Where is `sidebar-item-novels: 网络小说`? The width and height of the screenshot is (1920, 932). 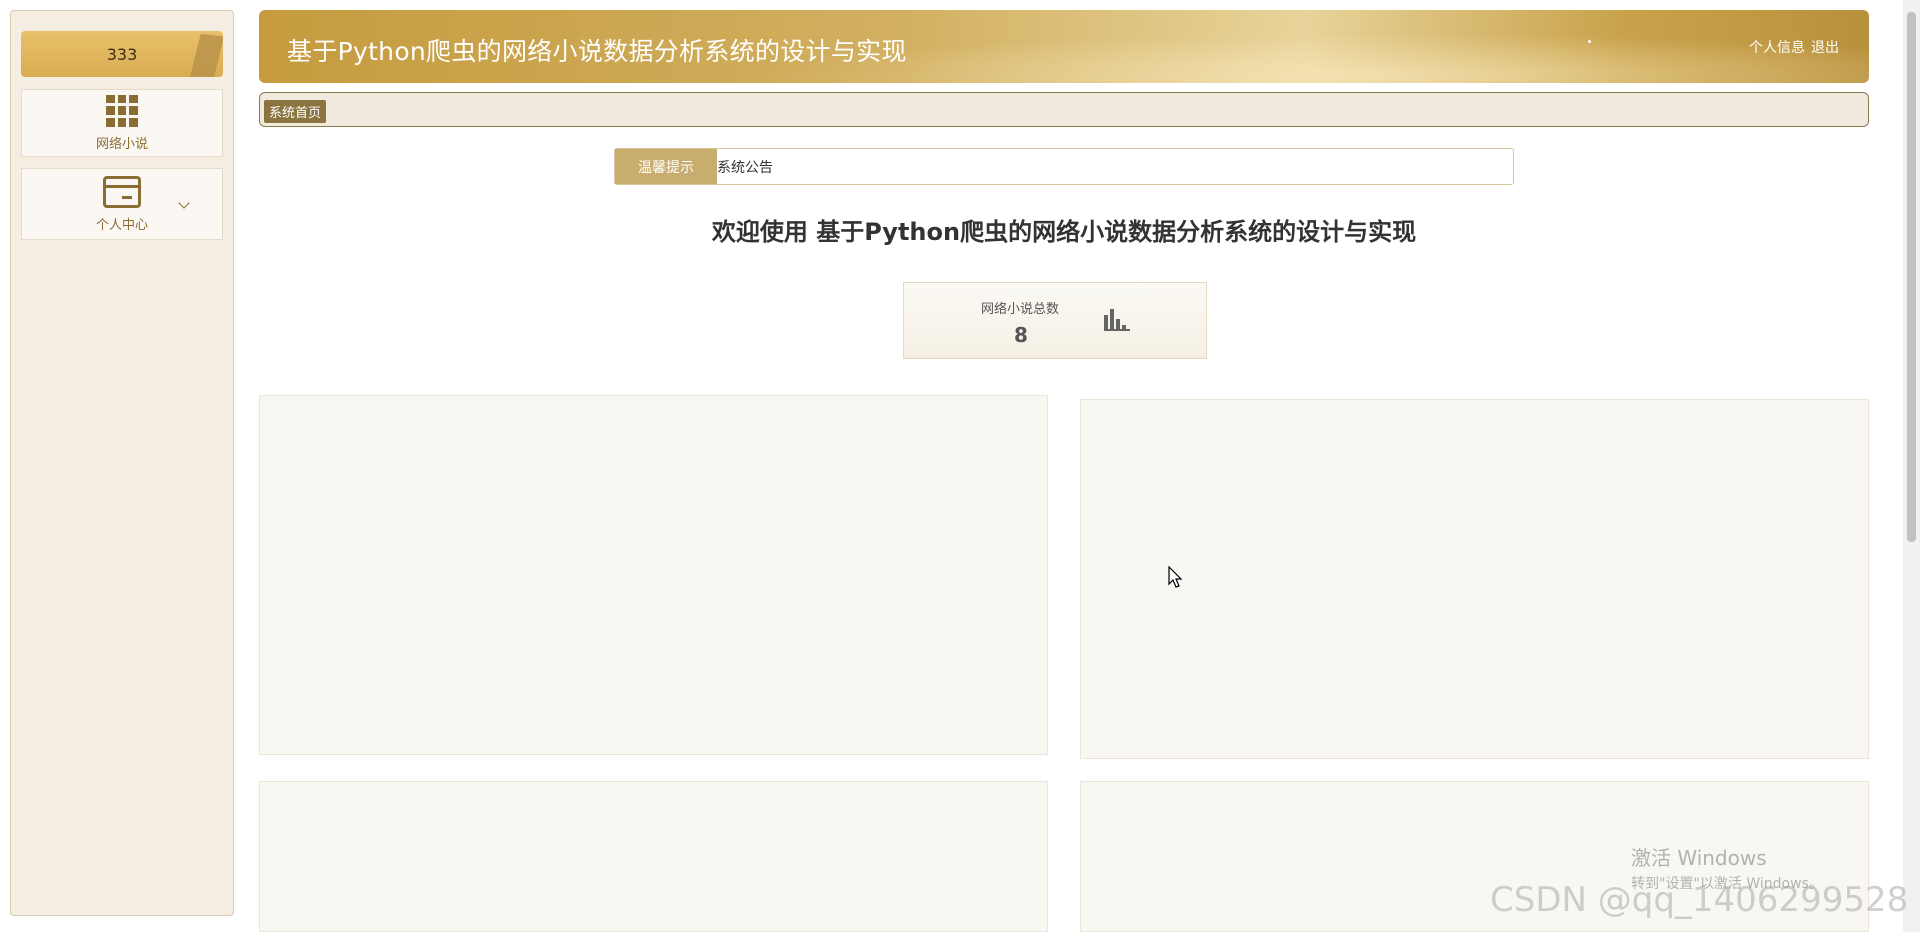 sidebar-item-novels: 网络小说 is located at coordinates (122, 123).